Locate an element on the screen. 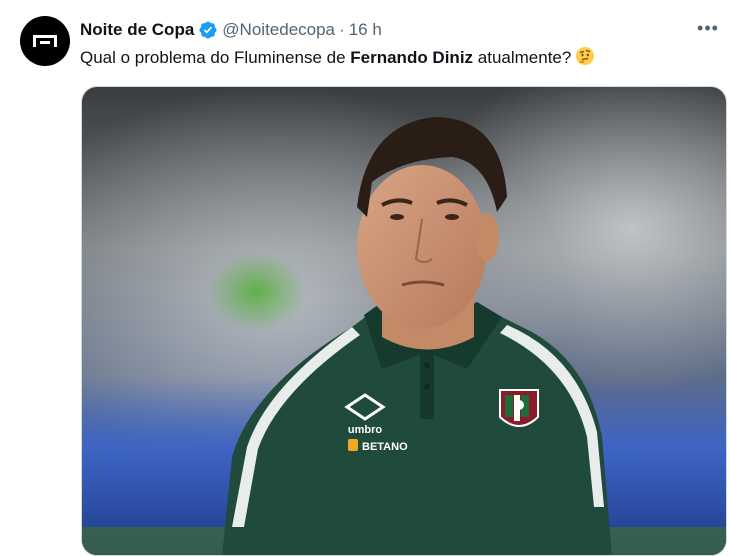  more-icon: ••• is located at coordinates (708, 27).